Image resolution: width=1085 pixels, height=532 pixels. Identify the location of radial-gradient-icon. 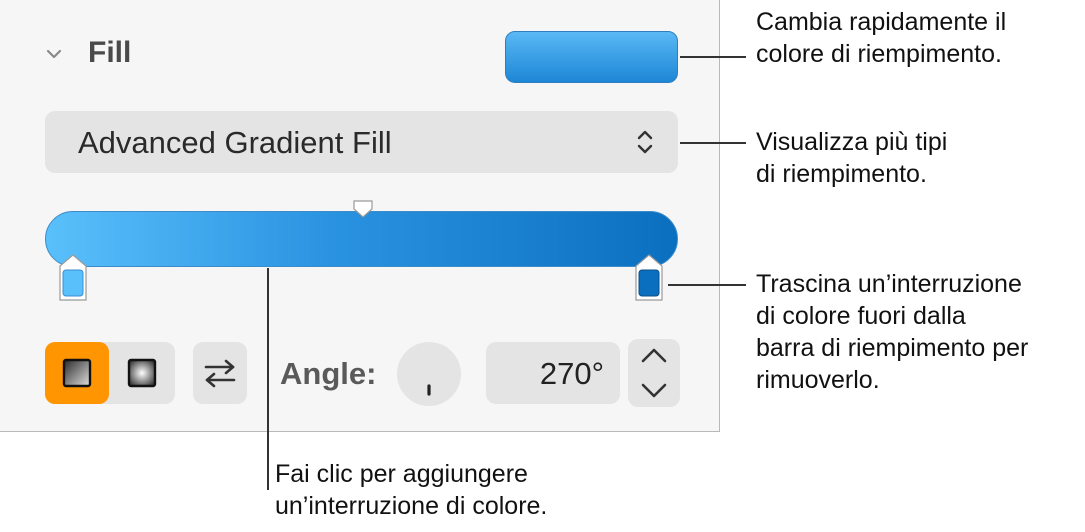
(142, 373).